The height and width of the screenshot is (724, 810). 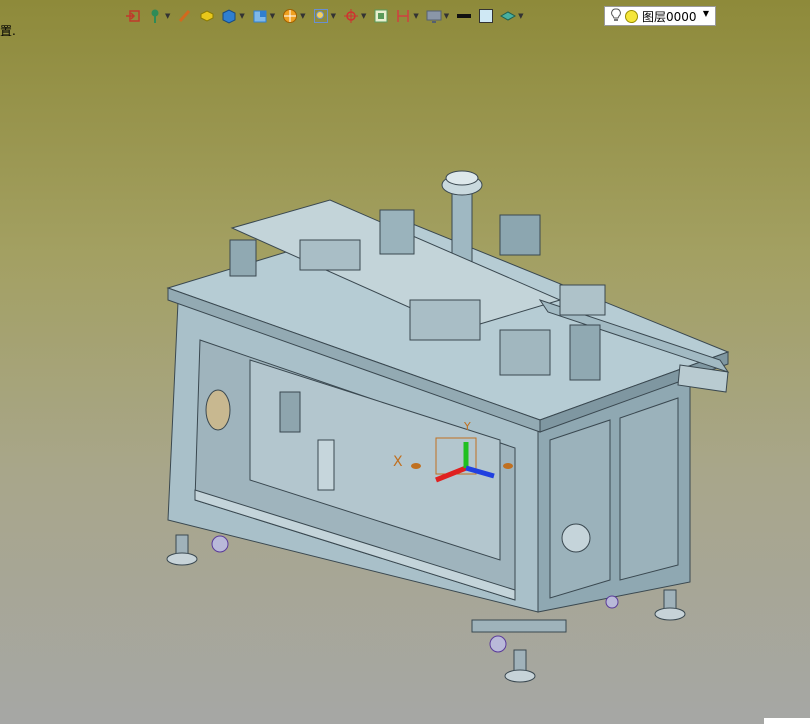 What do you see at coordinates (462, 178) in the screenshot?
I see `column-flange-top` at bounding box center [462, 178].